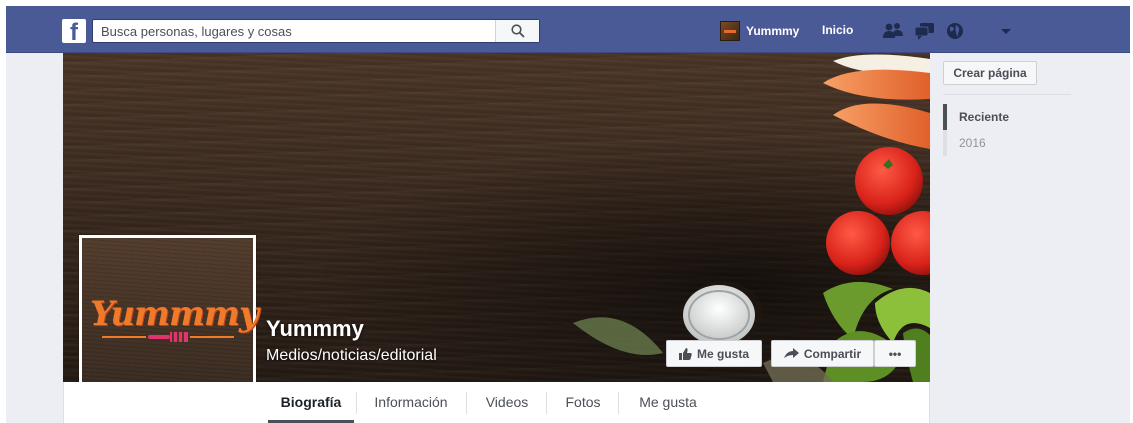 This screenshot has width=1133, height=423. I want to click on page-title: Yummmy, so click(315, 328).